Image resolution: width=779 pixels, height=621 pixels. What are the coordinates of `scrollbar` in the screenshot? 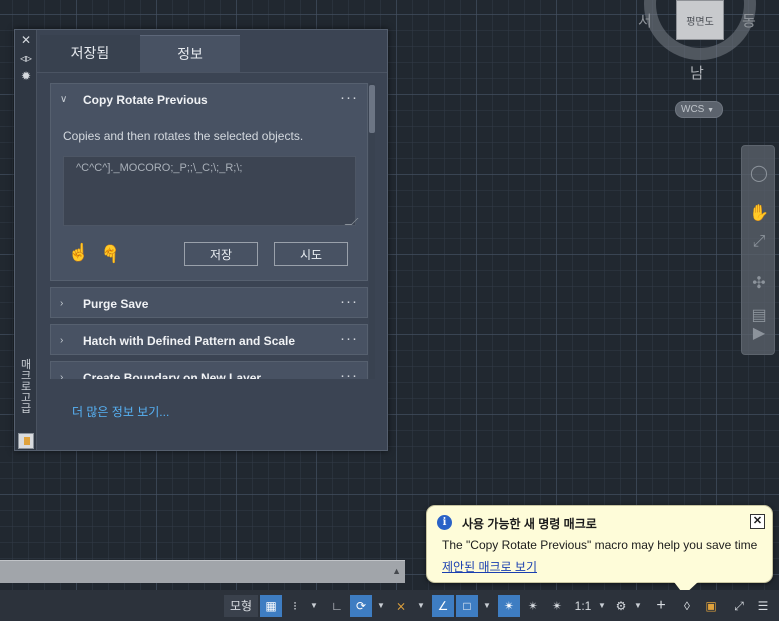 It's located at (372, 231).